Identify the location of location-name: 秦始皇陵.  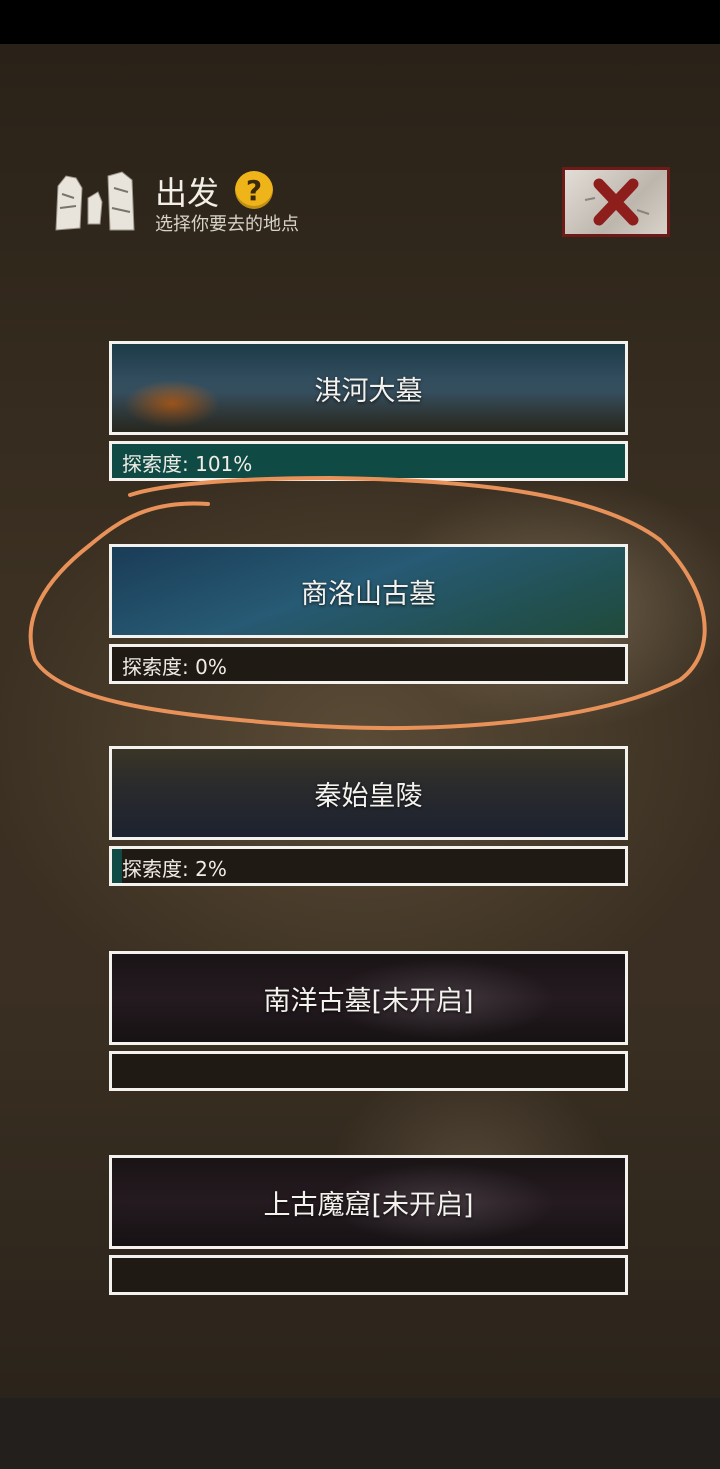
(368, 796).